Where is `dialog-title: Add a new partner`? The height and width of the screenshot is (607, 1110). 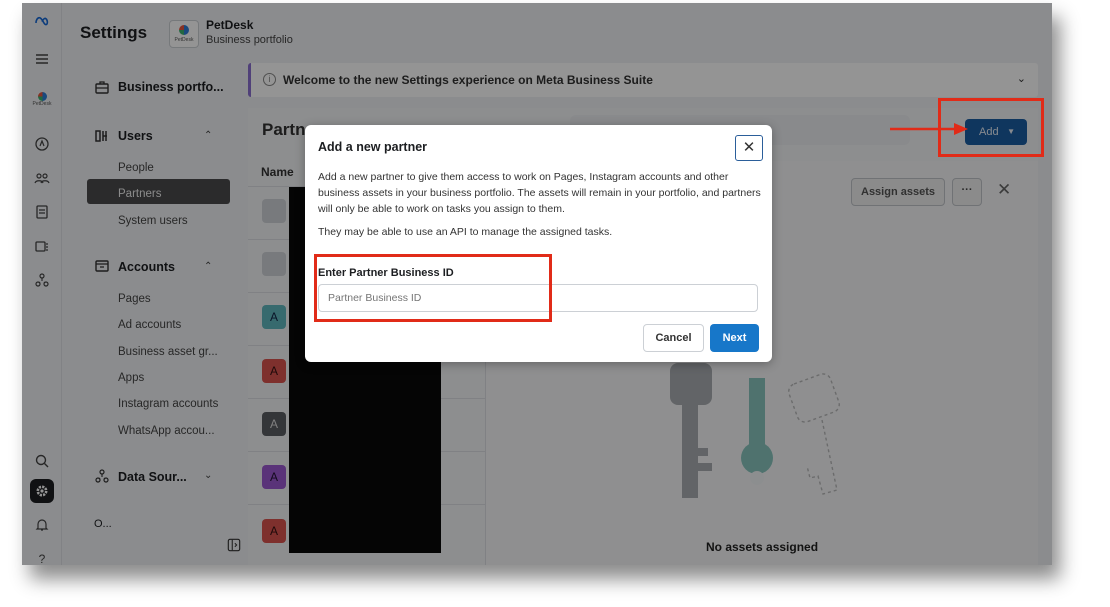 dialog-title: Add a new partner is located at coordinates (373, 147).